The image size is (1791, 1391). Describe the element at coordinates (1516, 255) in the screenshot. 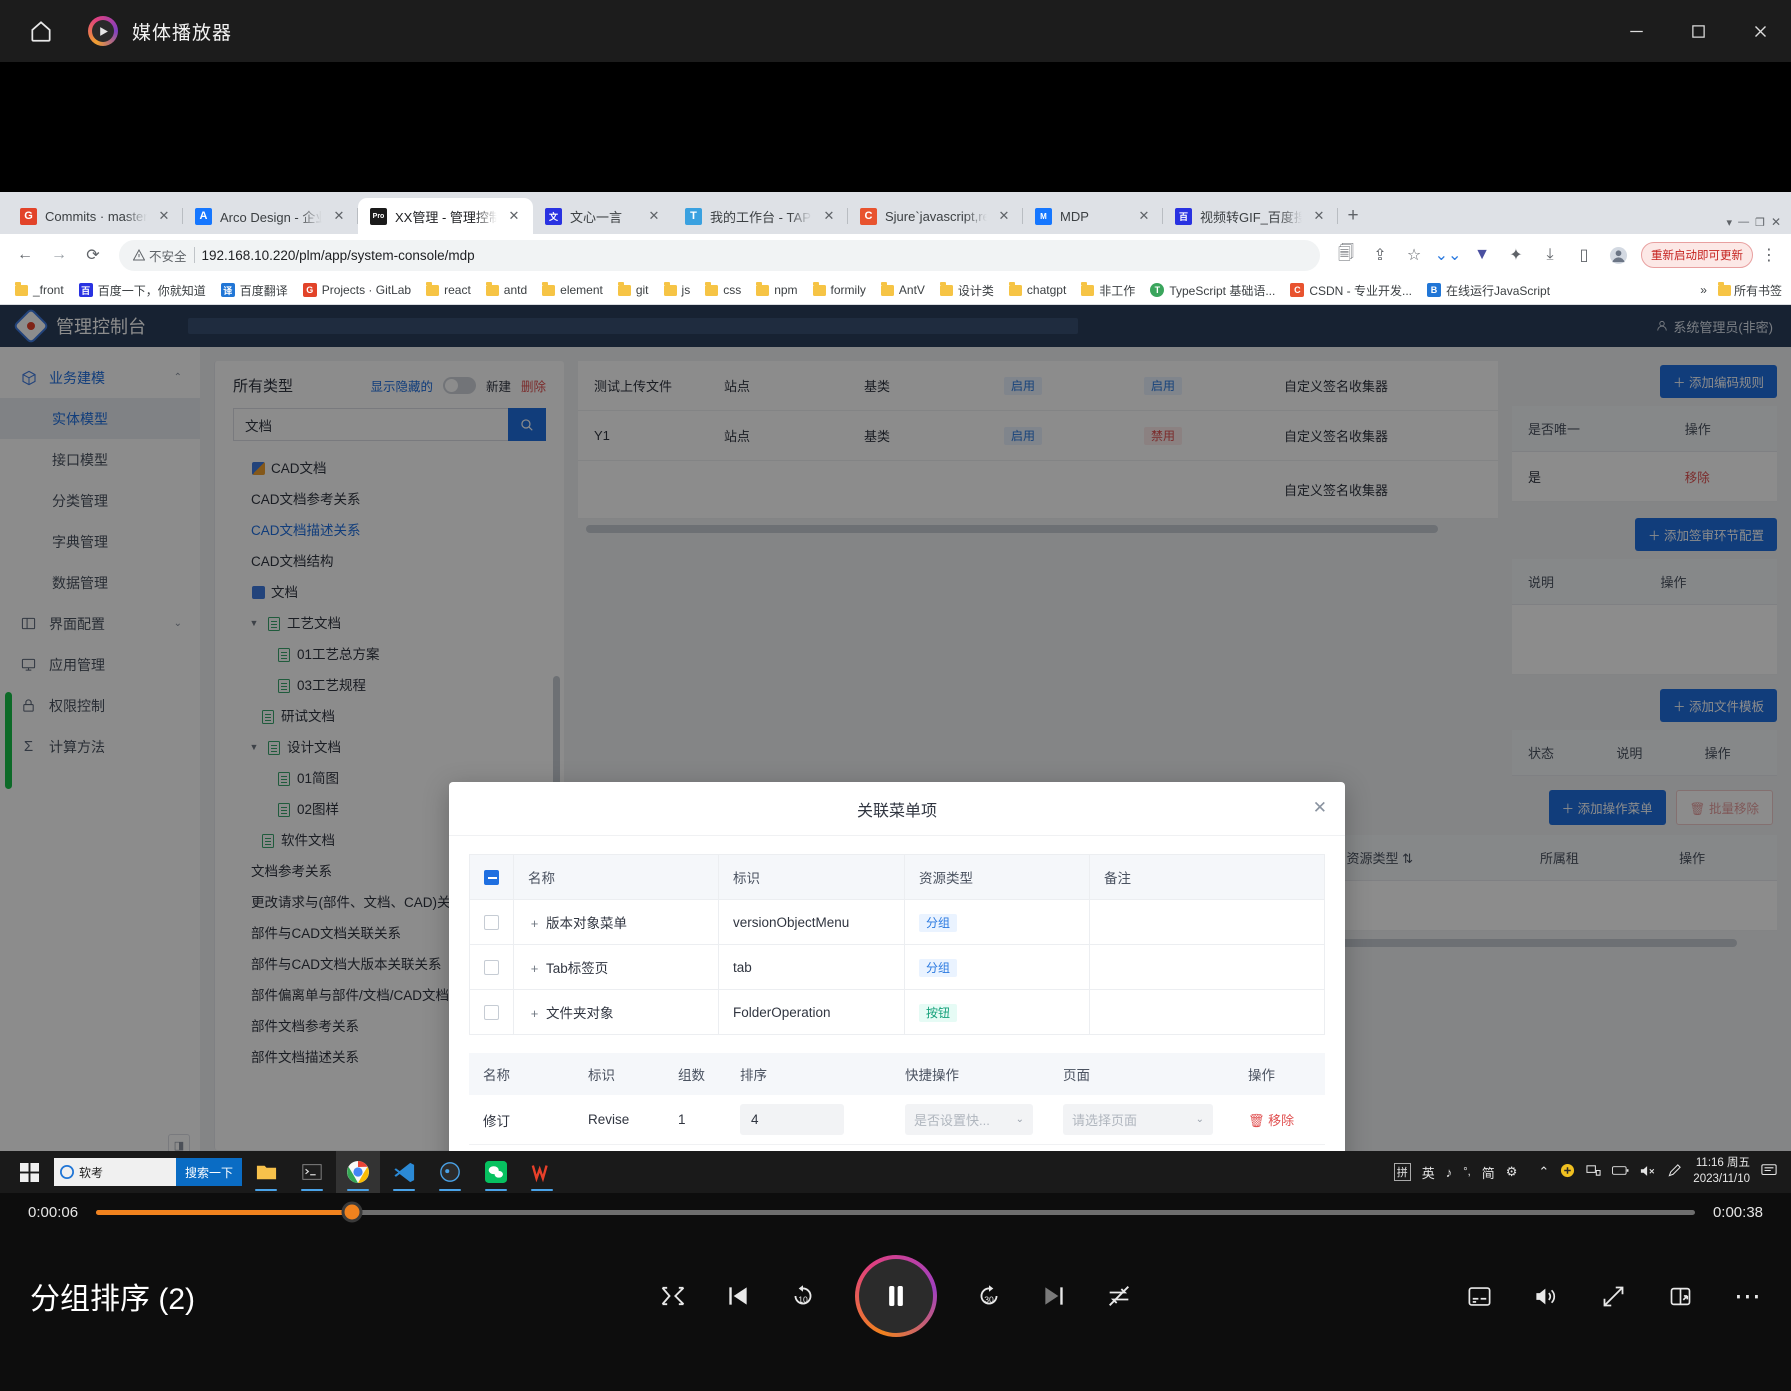

I see `extension-puzzle-icon: ✦` at that location.